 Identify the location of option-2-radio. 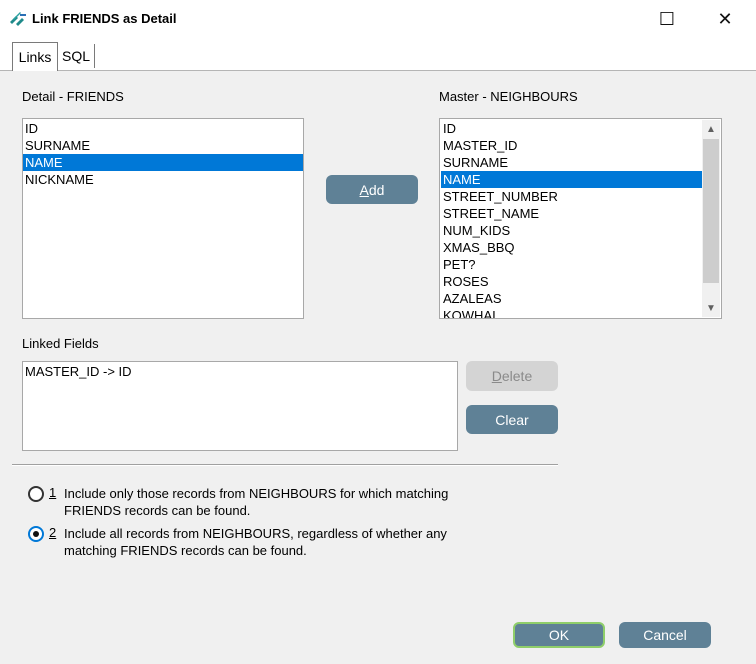
(36, 534).